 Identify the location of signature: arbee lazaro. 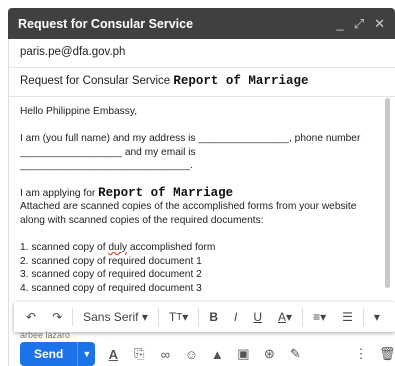
(45, 335).